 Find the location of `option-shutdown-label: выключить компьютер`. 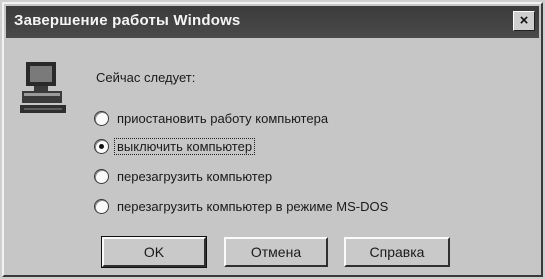

option-shutdown-label: выключить компьютер is located at coordinates (184, 146).